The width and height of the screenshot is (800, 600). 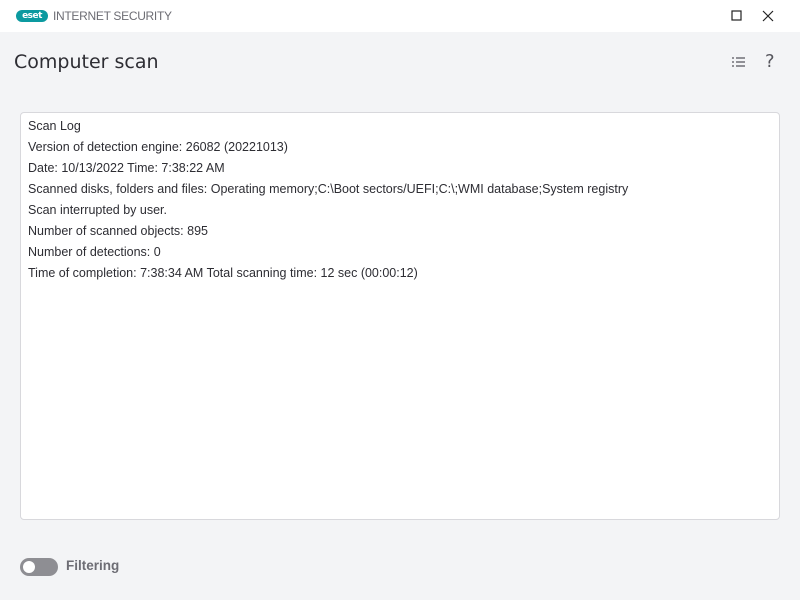 I want to click on close-button, so click(x=768, y=16).